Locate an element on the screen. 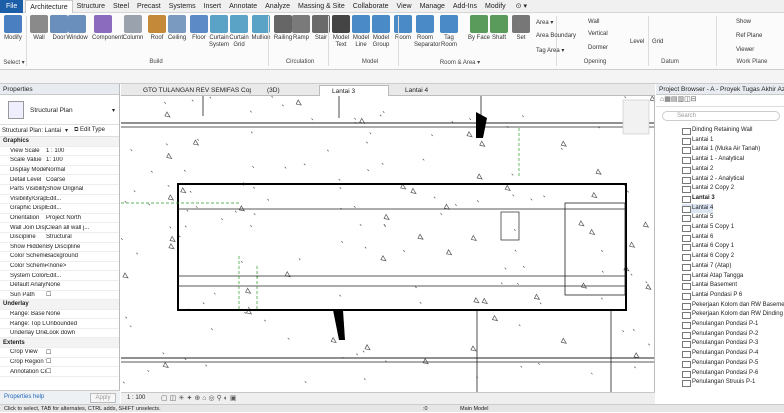 Image resolution: width=784 pixels, height=413 pixels. property-value: Normal is located at coordinates (82, 170).